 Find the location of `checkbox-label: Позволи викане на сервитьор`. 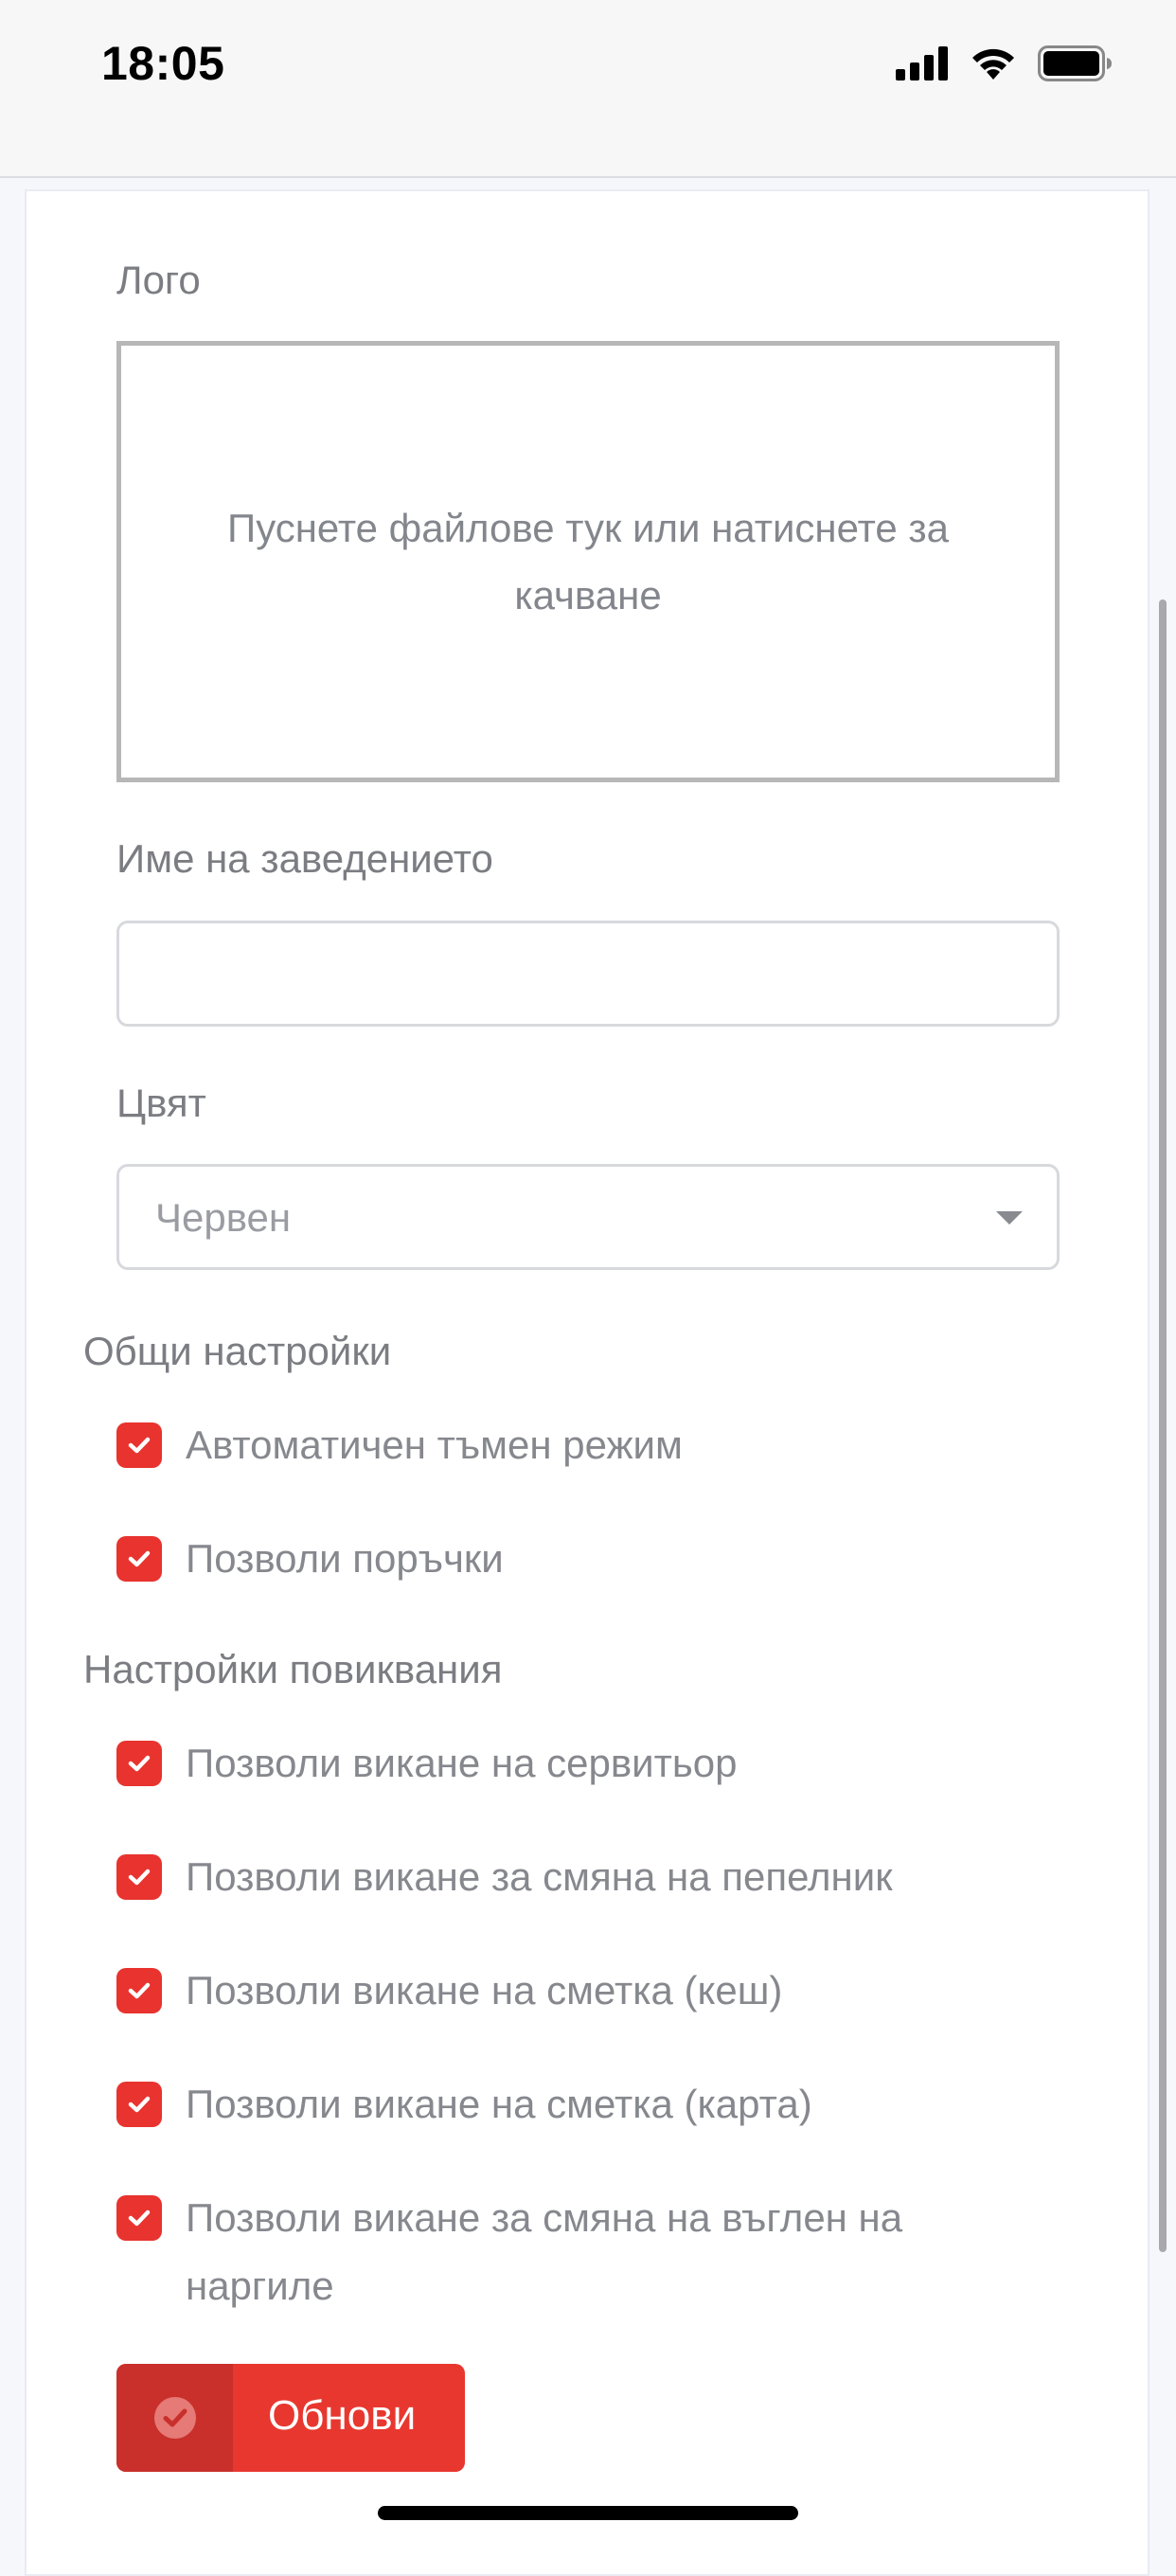

checkbox-label: Позволи викане на сервитьор is located at coordinates (462, 1763).